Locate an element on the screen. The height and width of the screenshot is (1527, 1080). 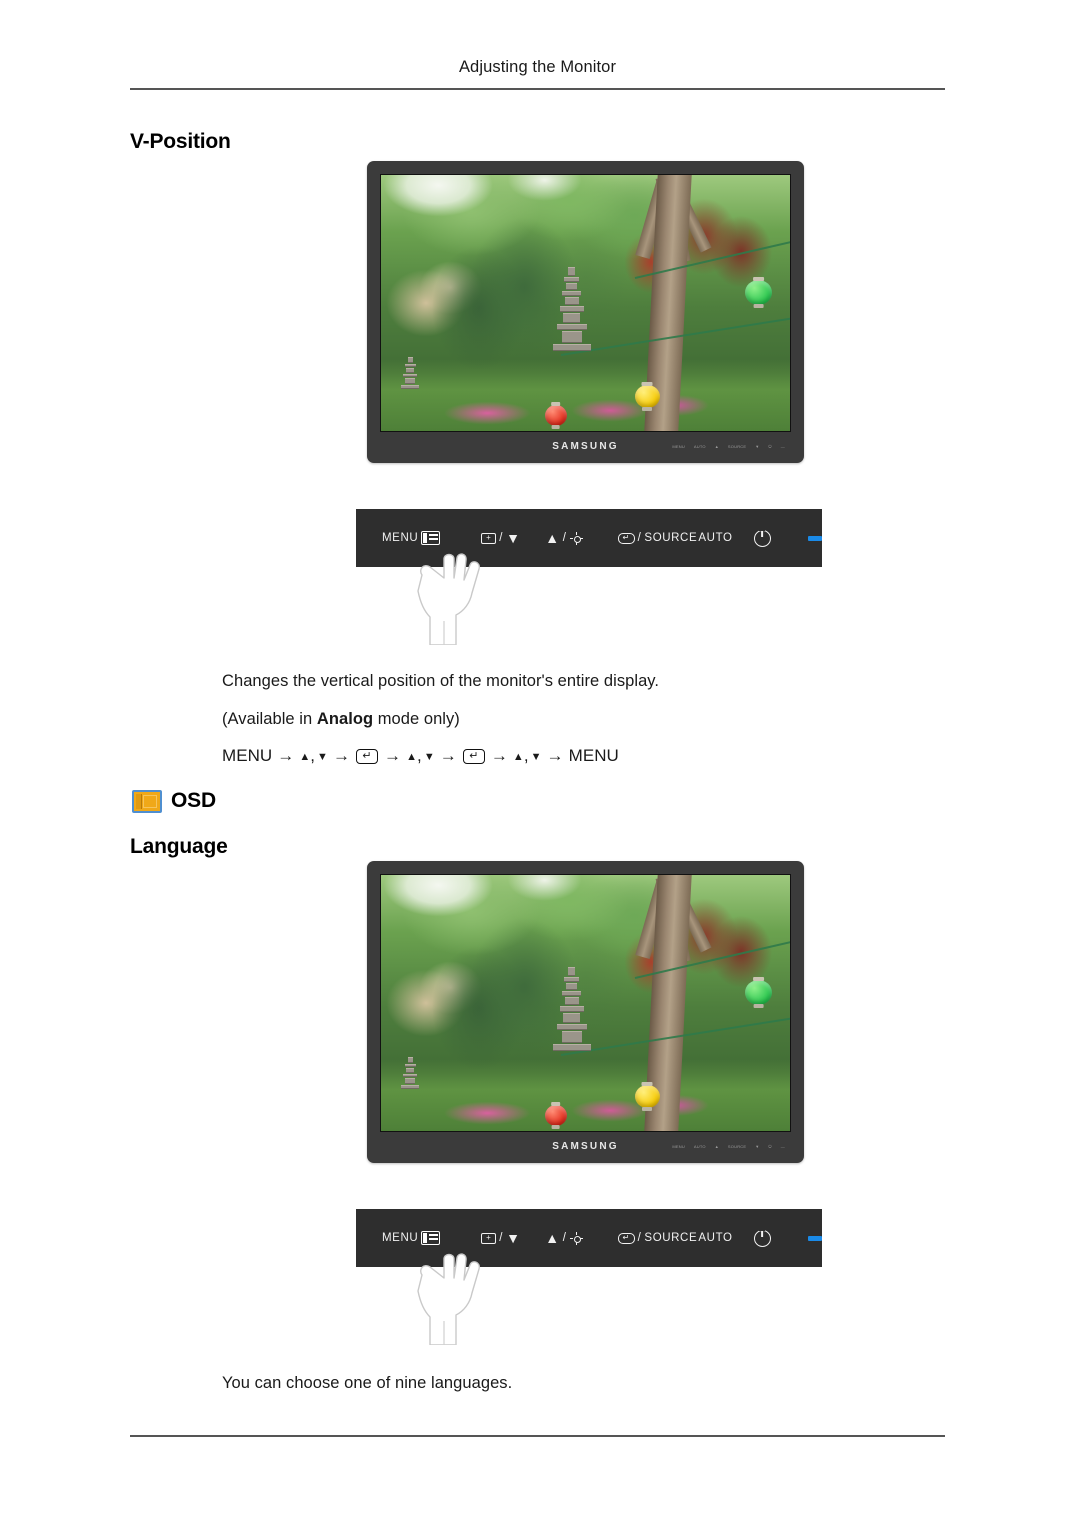
seq-menu-end: MENU is located at coordinates (593, 755).